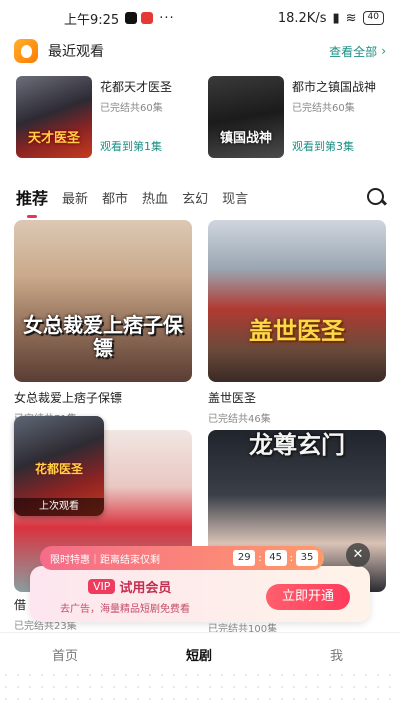 The image size is (400, 711). What do you see at coordinates (76, 52) in the screenshot?
I see `recent-title: 最近观看` at bounding box center [76, 52].